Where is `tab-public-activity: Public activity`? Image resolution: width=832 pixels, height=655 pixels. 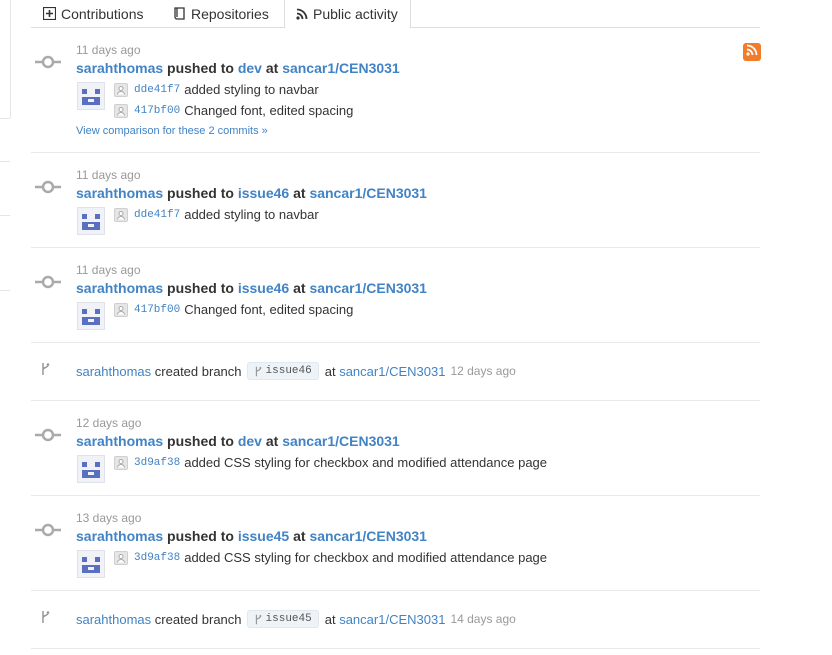
tab-public-activity: Public activity is located at coordinates (347, 14).